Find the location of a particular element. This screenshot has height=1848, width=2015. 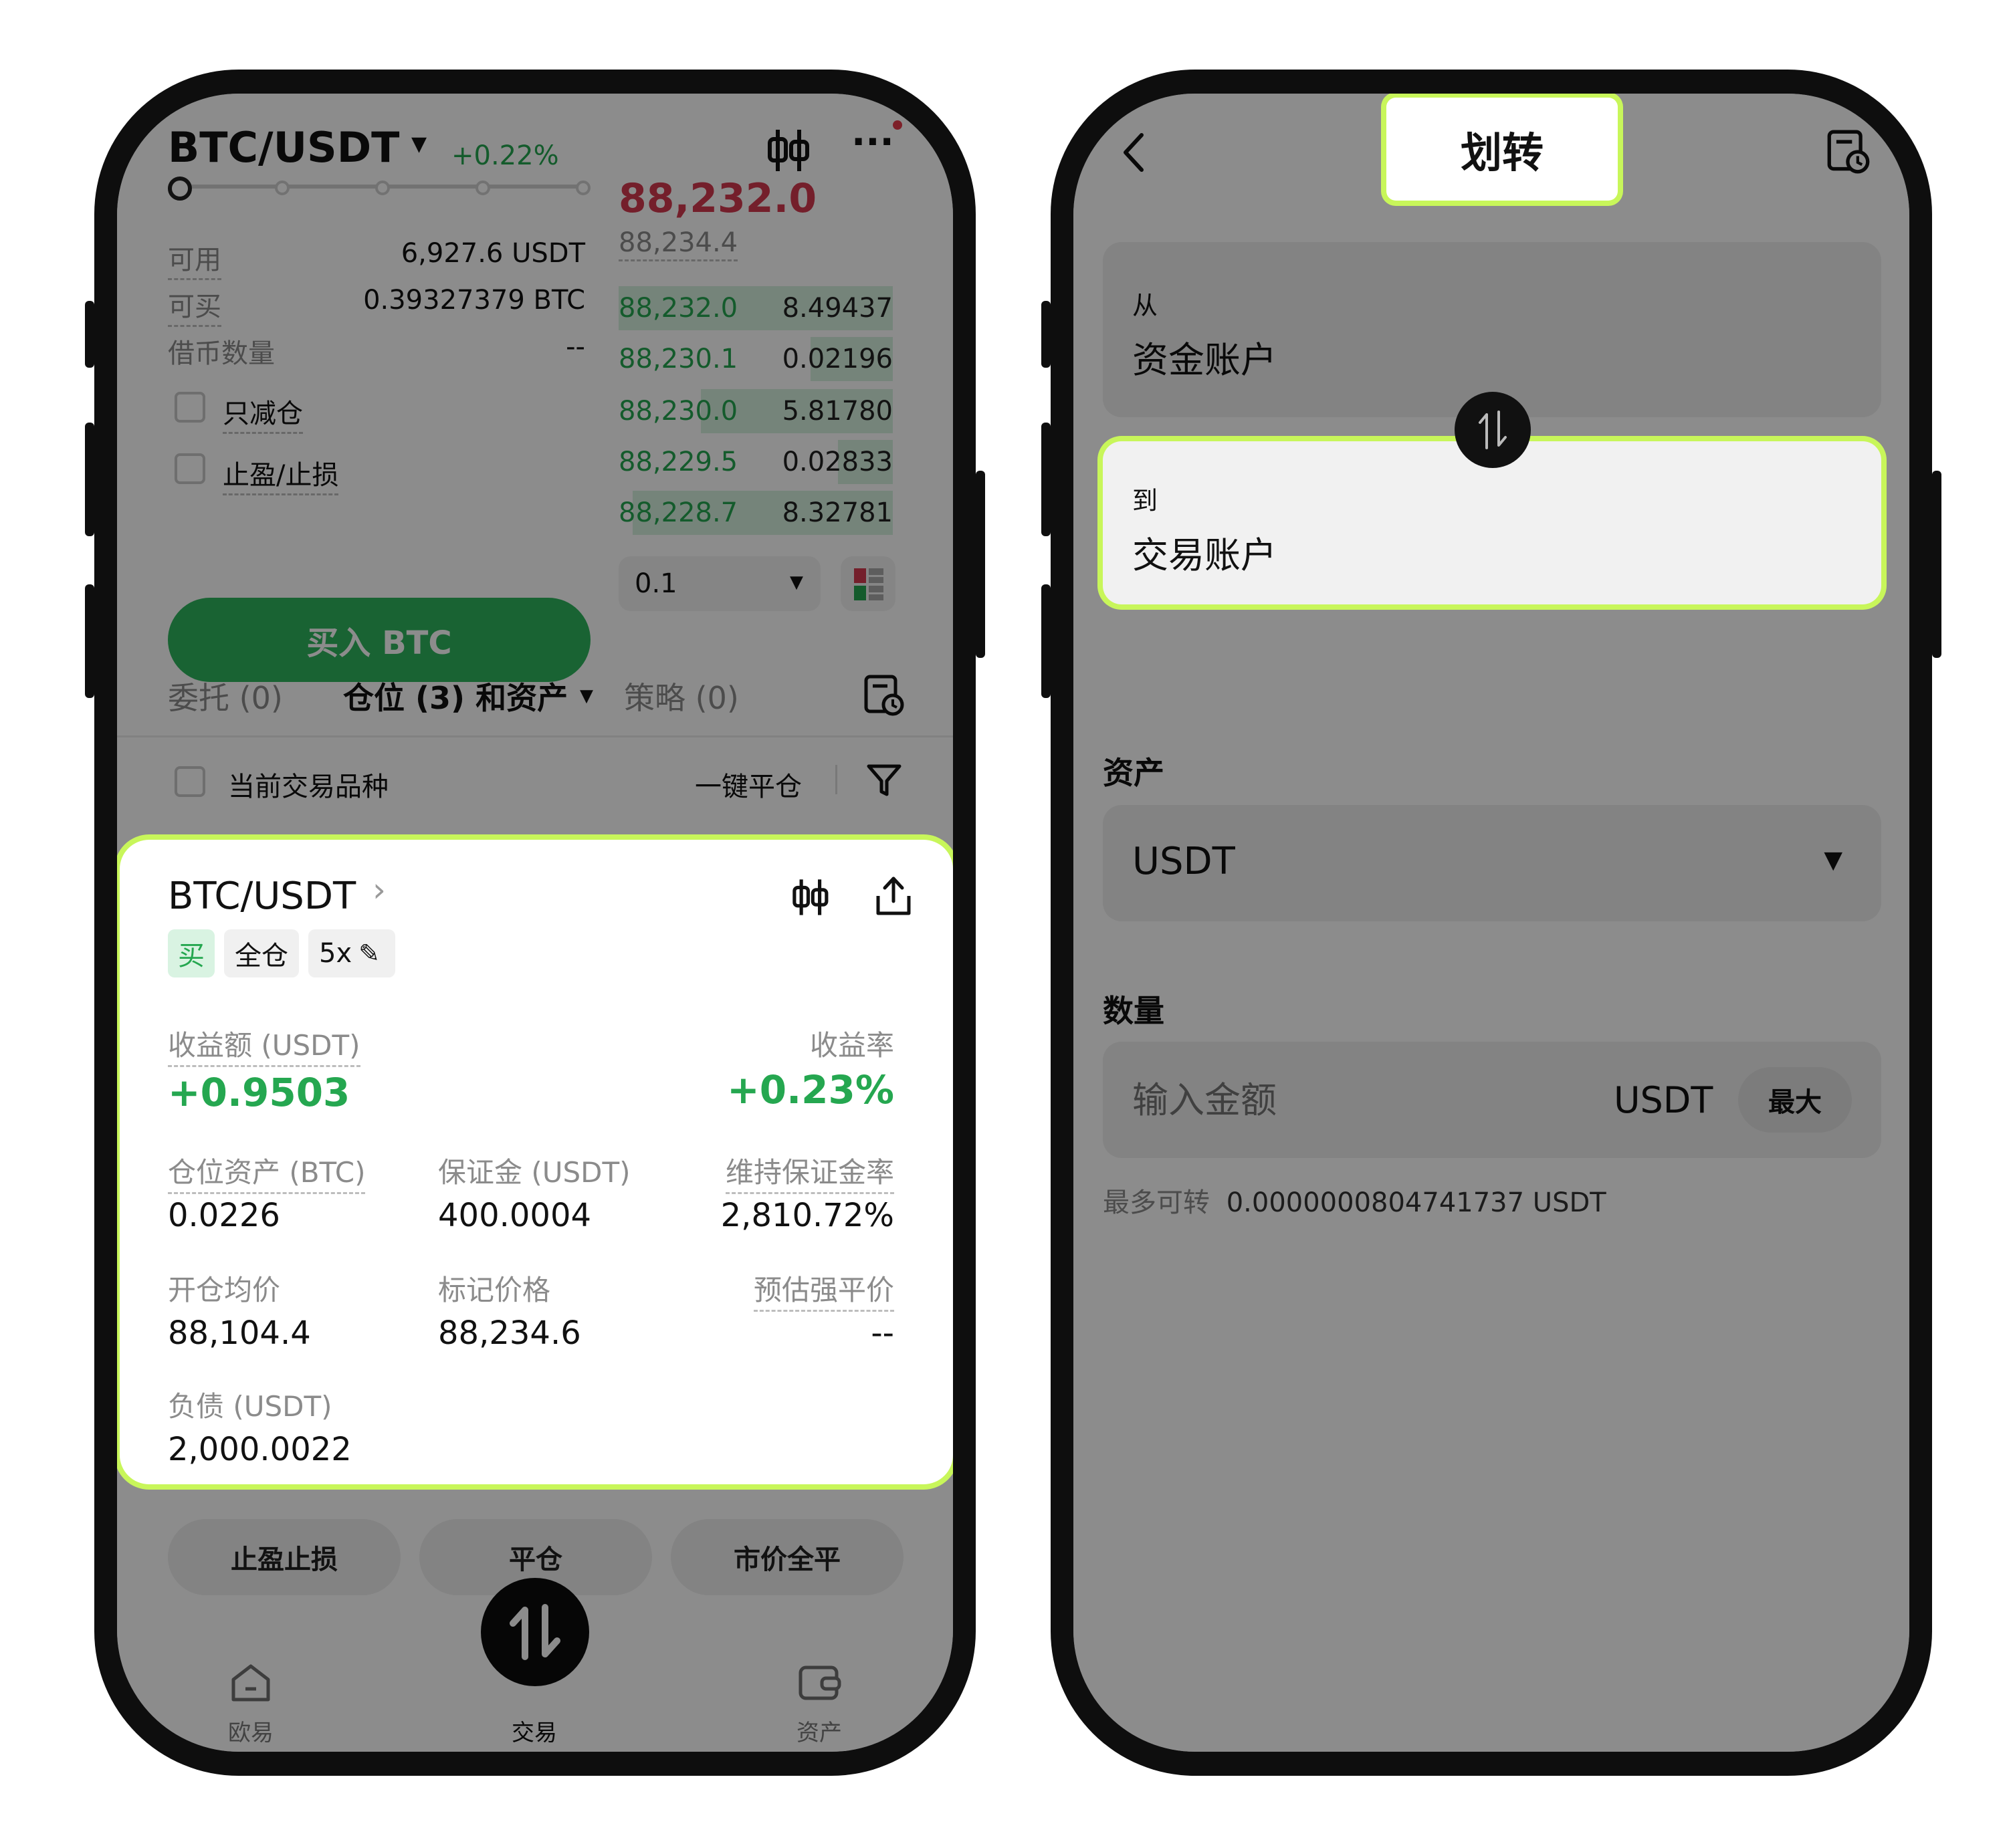

chevron-right-icon: › is located at coordinates (379, 890).